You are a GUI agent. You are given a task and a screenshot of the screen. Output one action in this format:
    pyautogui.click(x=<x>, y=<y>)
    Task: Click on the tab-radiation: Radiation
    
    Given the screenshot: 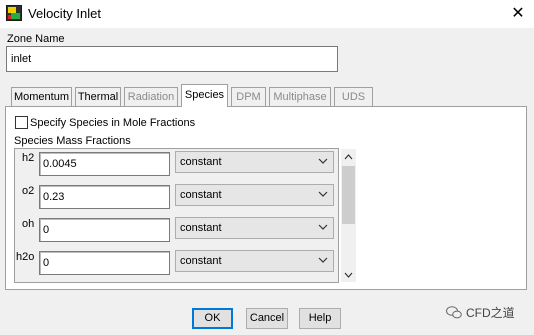 What is the action you would take?
    pyautogui.click(x=151, y=96)
    